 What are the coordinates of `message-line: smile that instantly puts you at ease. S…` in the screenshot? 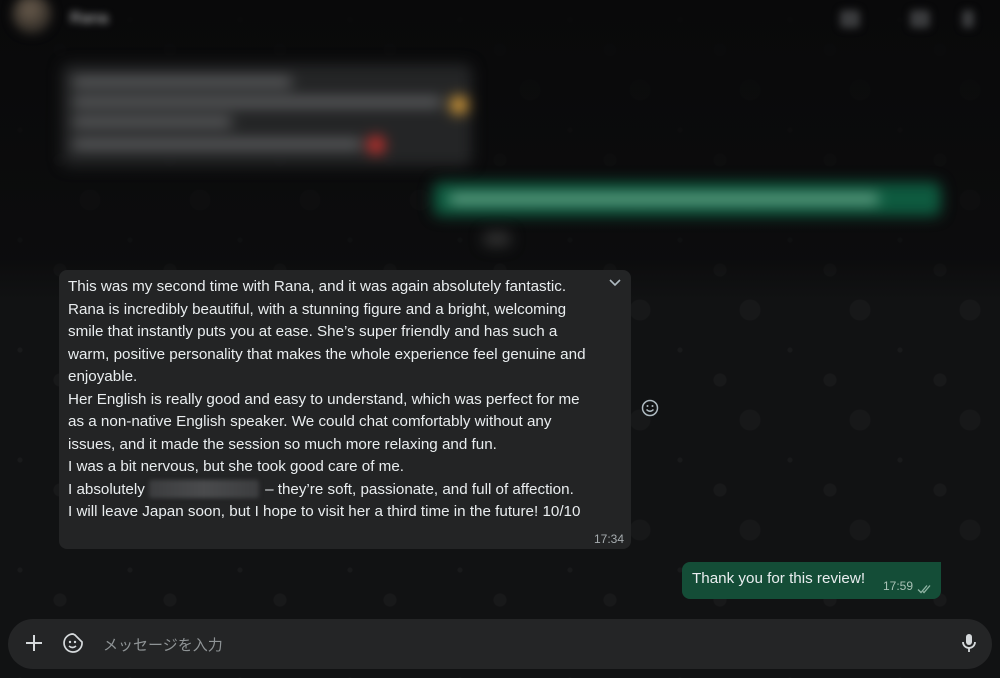 It's located at (313, 331).